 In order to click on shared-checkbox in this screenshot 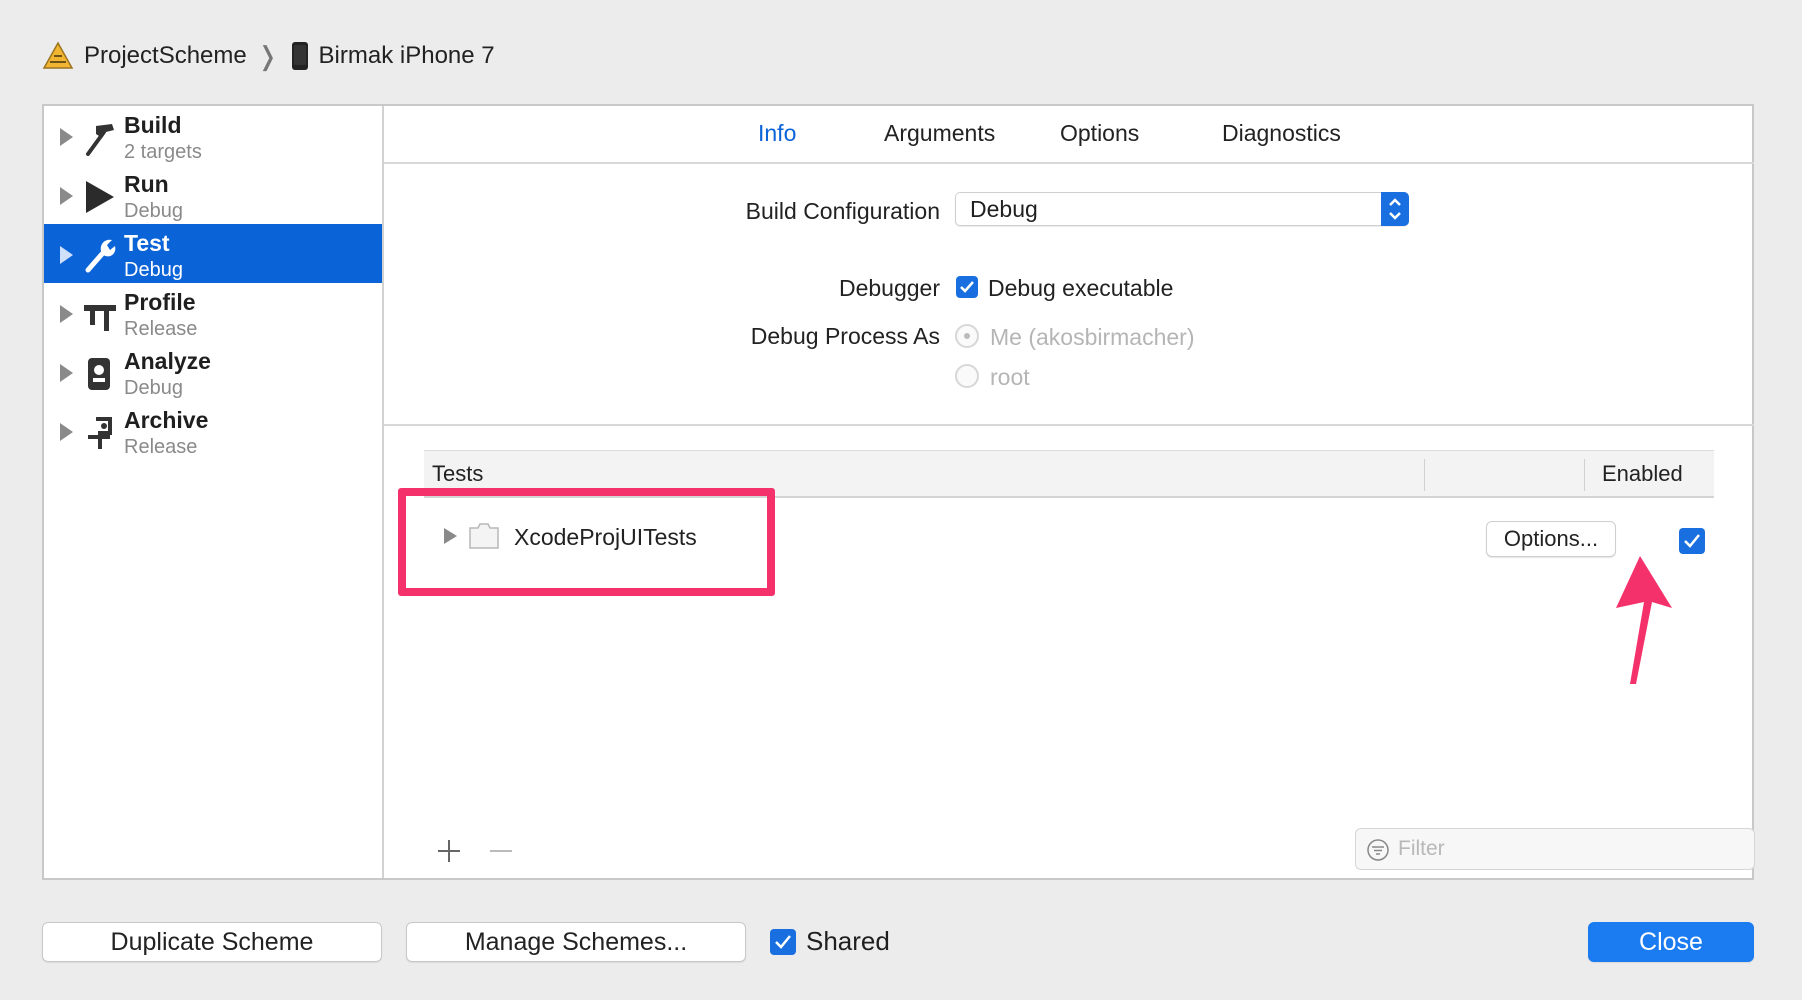, I will do `click(783, 942)`.